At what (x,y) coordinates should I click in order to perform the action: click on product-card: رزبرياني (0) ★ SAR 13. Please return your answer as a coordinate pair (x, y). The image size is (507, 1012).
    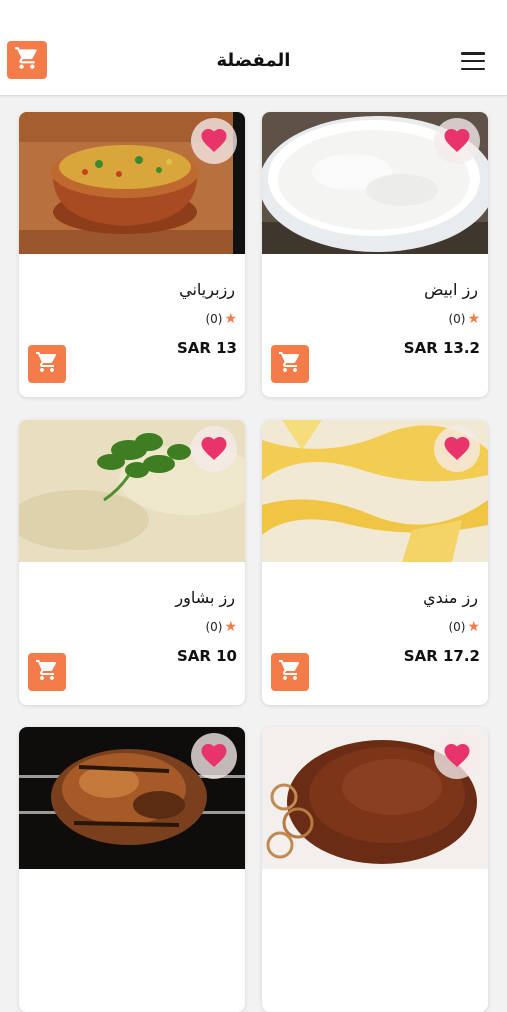
    Looking at the image, I should click on (132, 254).